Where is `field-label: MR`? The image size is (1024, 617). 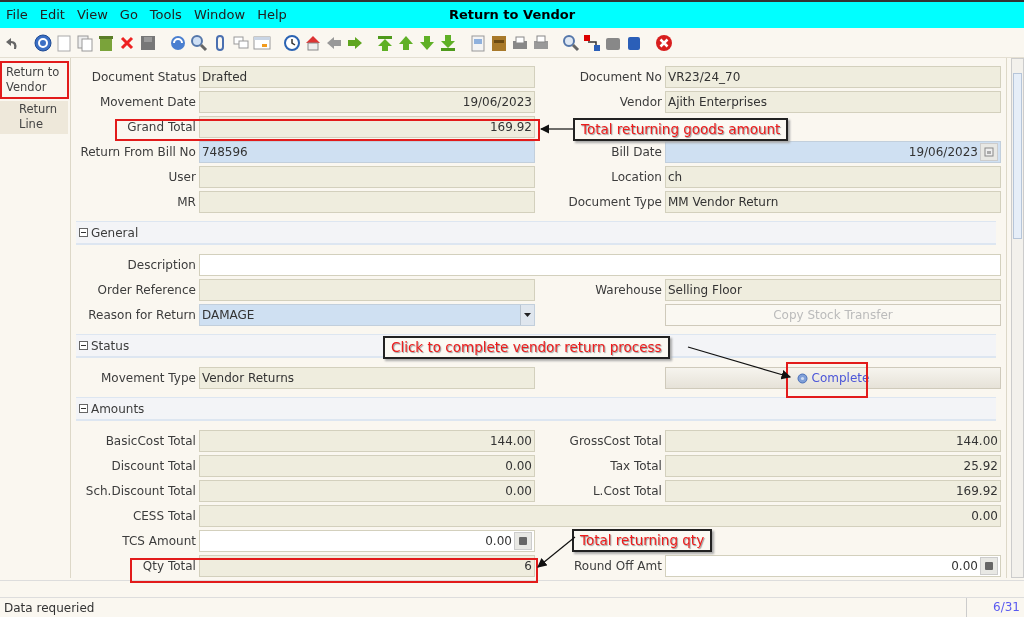 field-label: MR is located at coordinates (186, 202).